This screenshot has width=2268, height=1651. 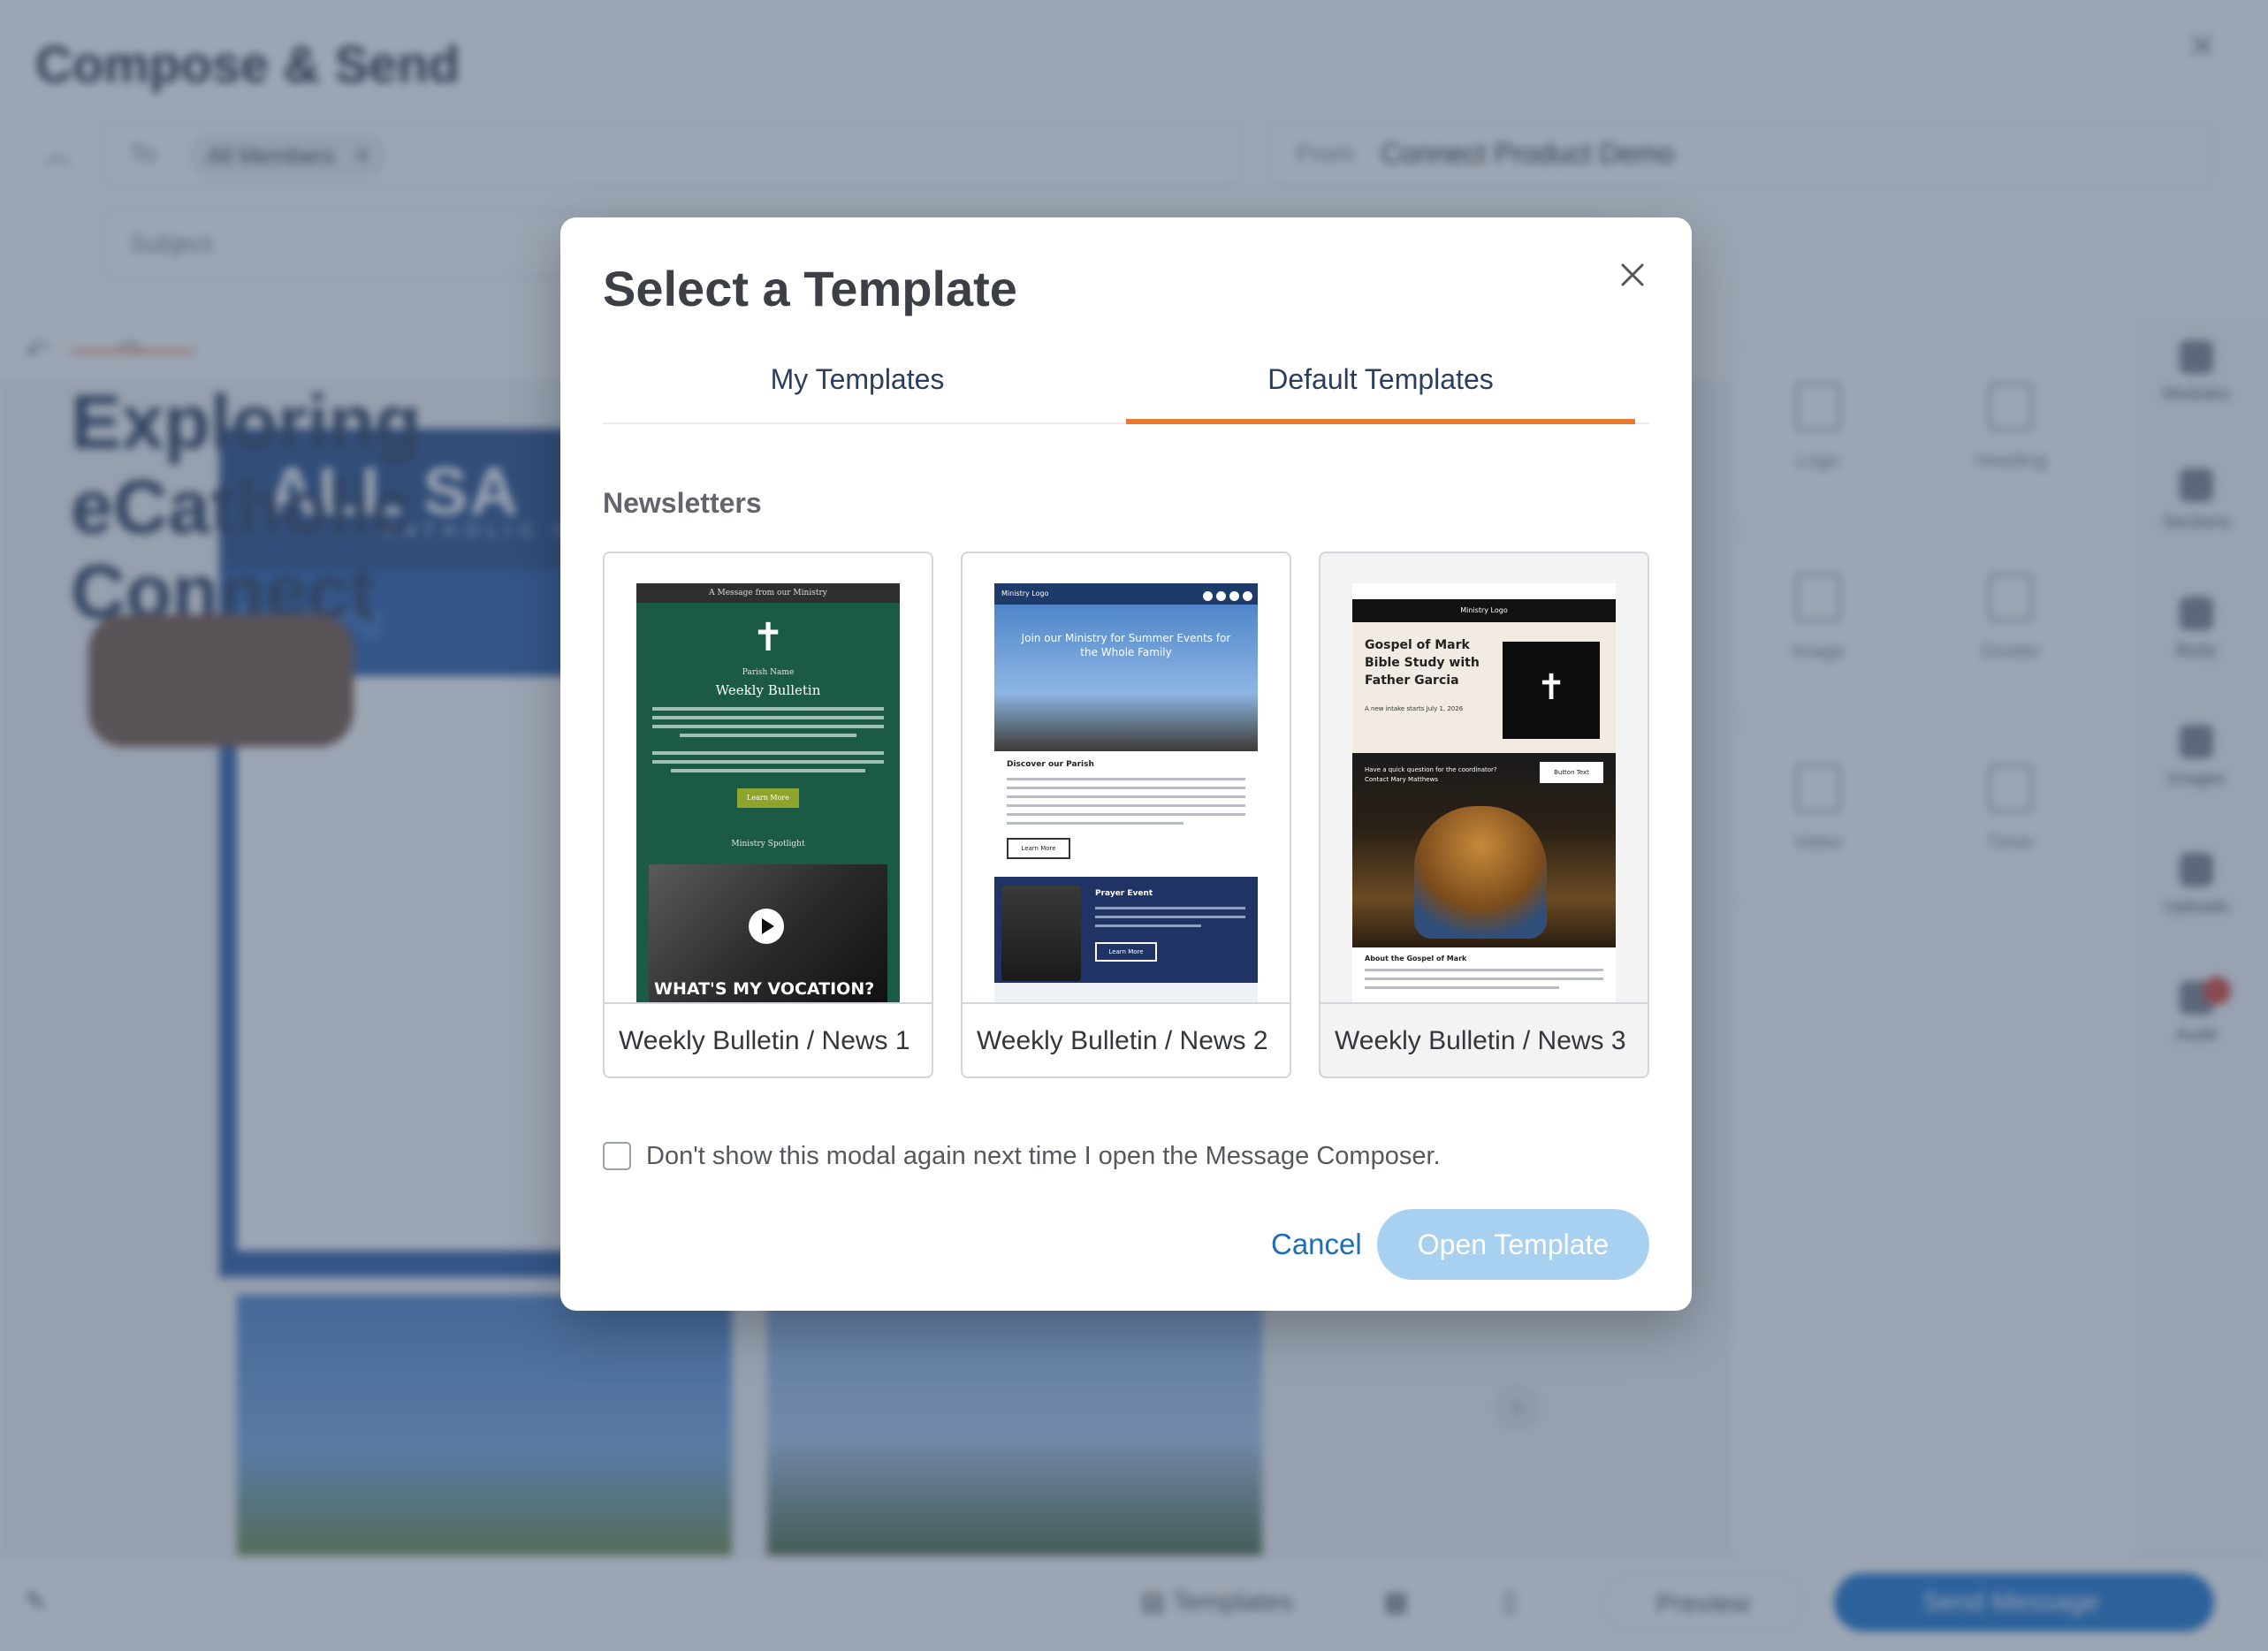 What do you see at coordinates (617, 1156) in the screenshot?
I see `dont-show-checkbox` at bounding box center [617, 1156].